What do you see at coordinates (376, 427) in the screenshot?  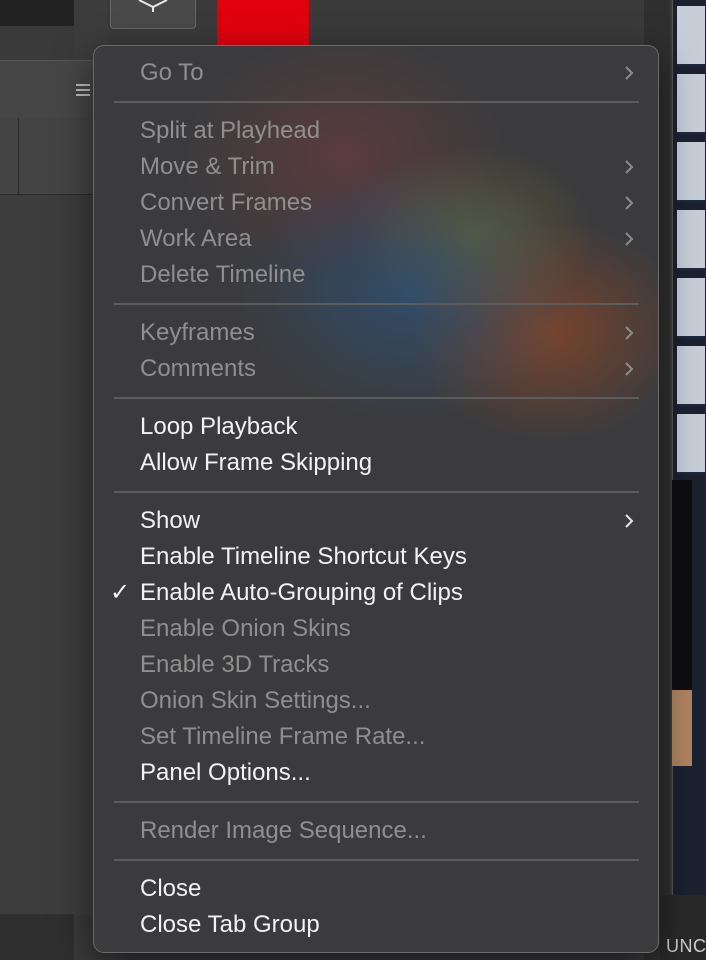 I see `menu-item-loop-playback: Loop Playback` at bounding box center [376, 427].